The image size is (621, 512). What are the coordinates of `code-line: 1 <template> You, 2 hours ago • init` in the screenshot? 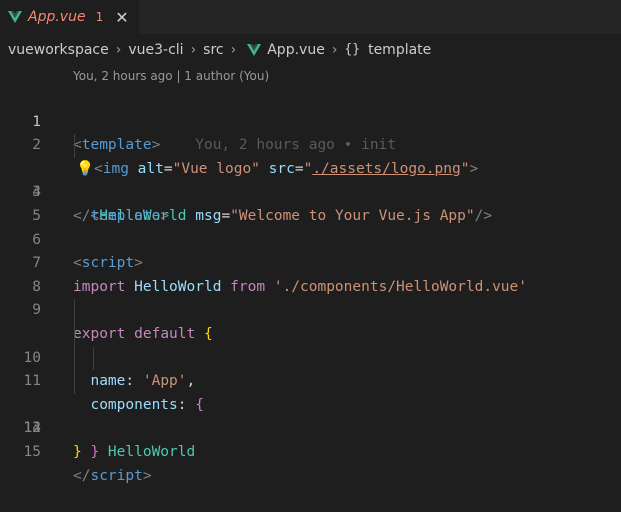 It's located at (310, 120).